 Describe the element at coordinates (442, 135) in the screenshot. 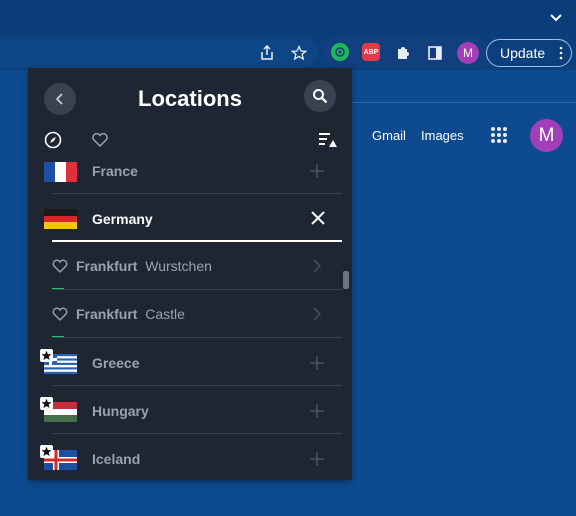

I see `images-link: Images` at that location.